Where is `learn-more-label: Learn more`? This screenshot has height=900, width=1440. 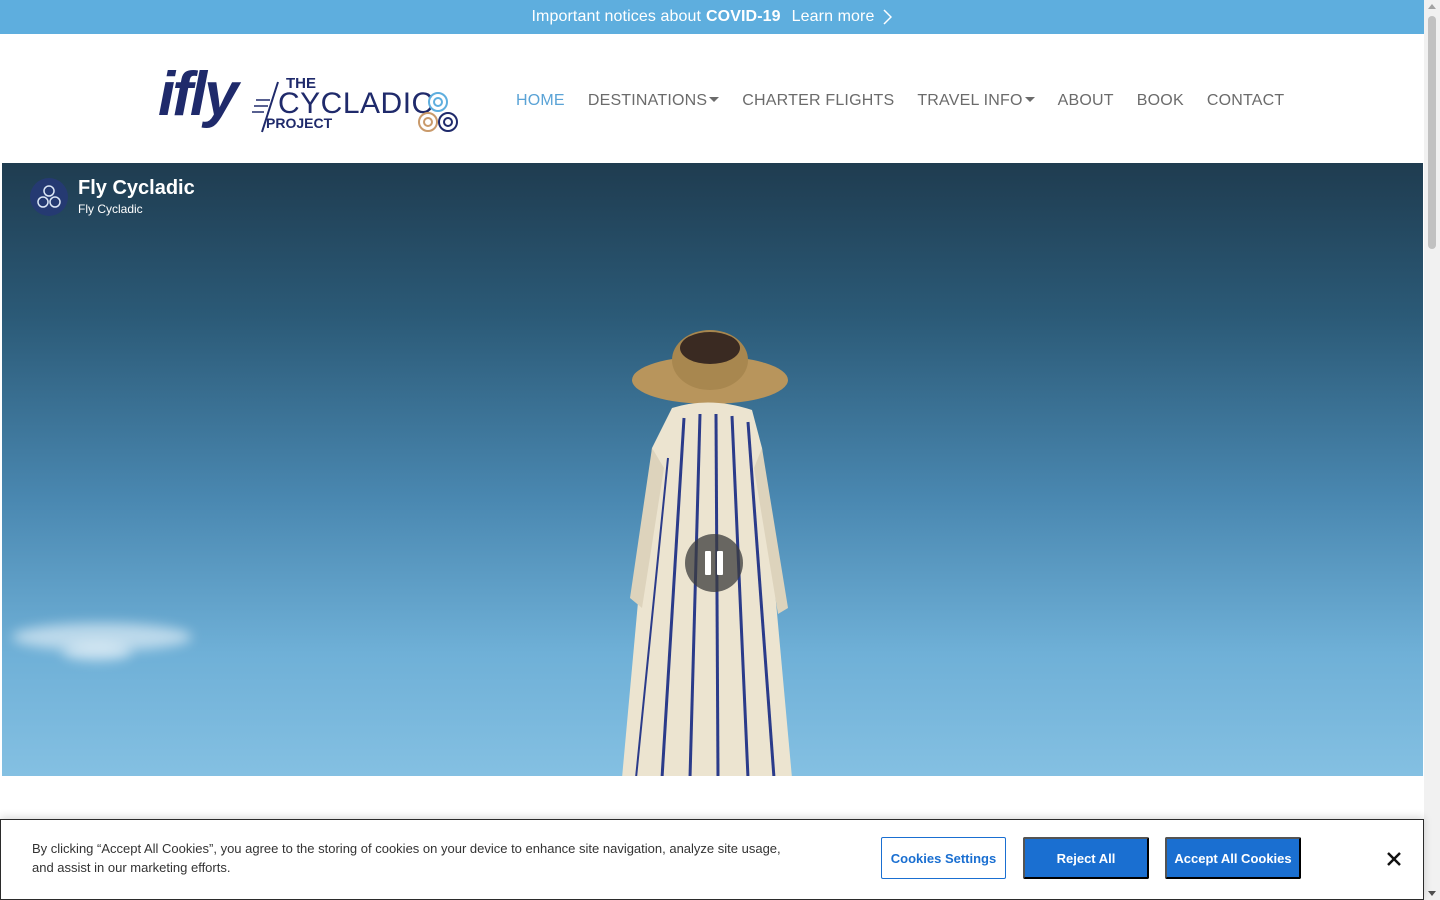 learn-more-label: Learn more is located at coordinates (833, 16).